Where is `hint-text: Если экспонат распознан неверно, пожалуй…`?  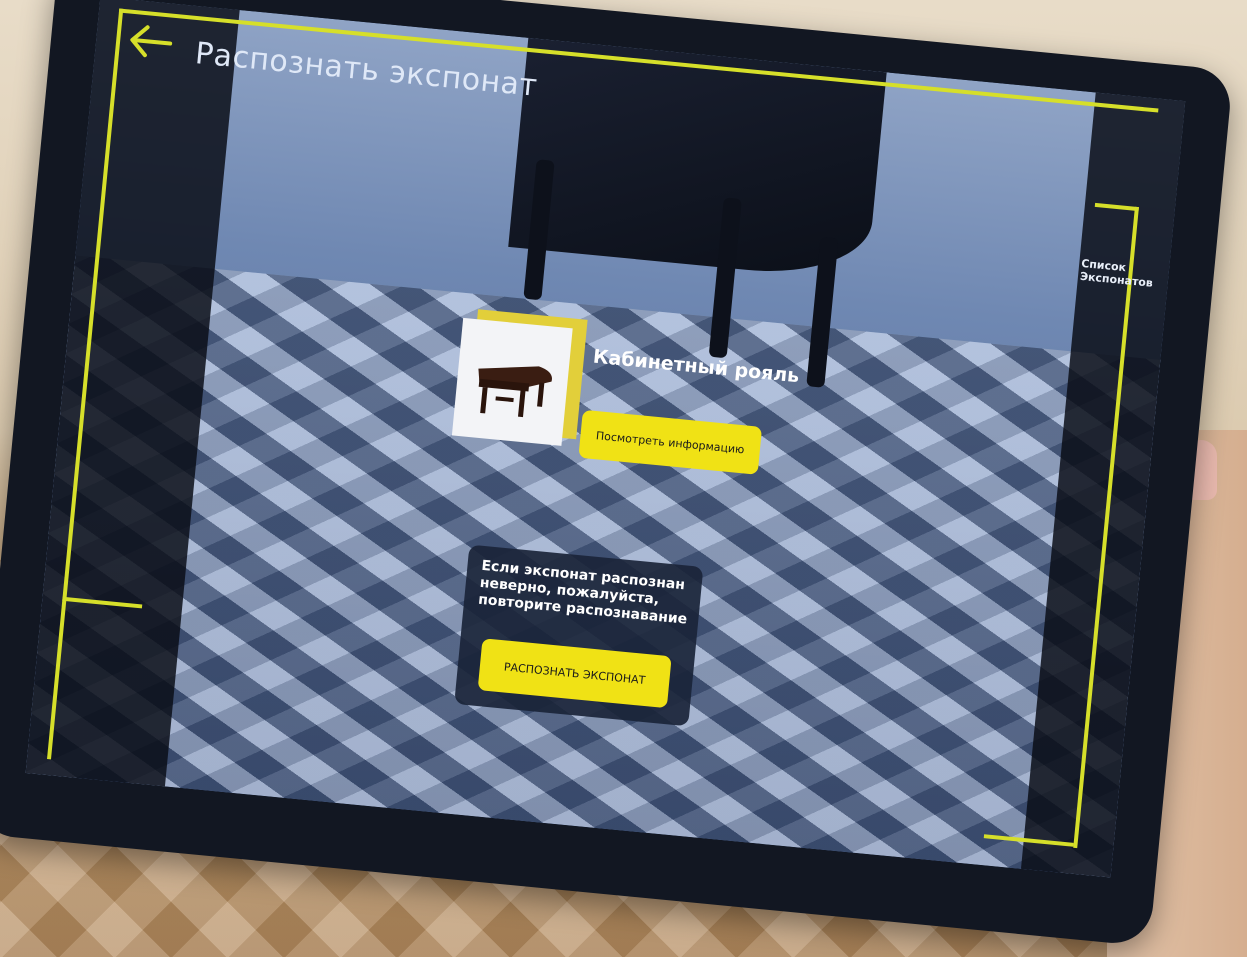
hint-text: Если экспонат распознан неверно, пожалуй… is located at coordinates (582, 592).